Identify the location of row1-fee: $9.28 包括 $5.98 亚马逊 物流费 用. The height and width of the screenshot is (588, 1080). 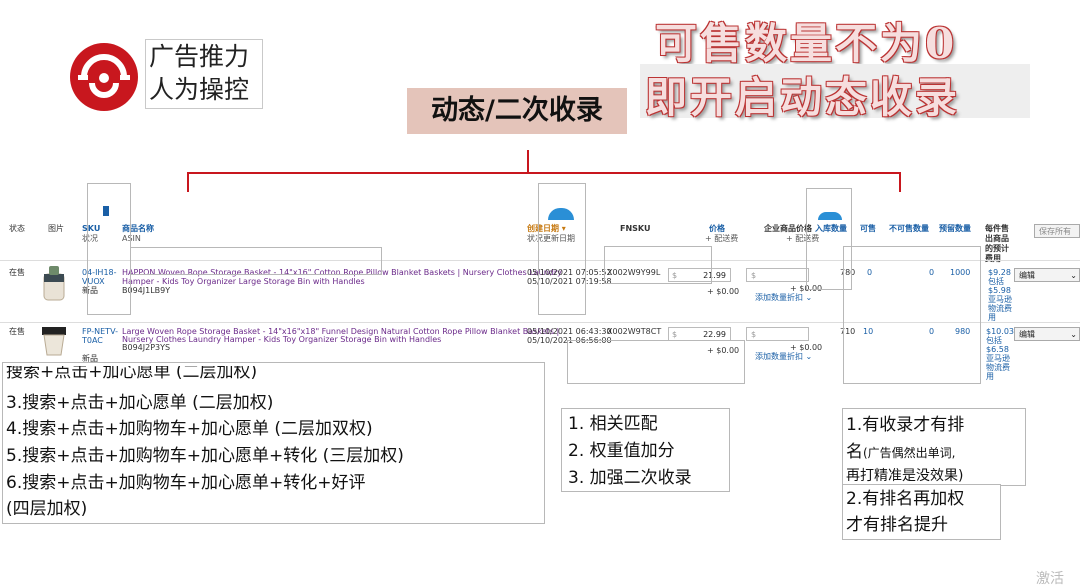
(1000, 295).